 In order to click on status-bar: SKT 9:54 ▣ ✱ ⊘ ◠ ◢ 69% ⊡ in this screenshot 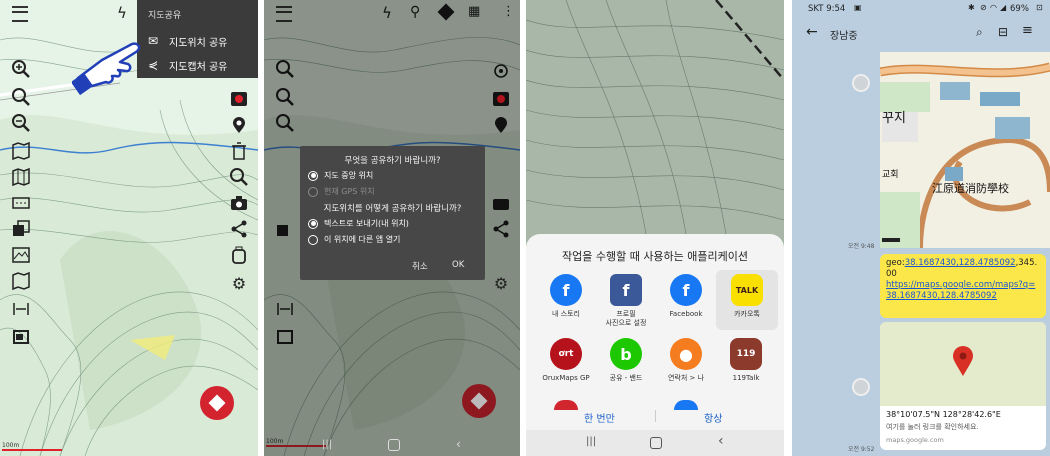, I will do `click(921, 9)`.